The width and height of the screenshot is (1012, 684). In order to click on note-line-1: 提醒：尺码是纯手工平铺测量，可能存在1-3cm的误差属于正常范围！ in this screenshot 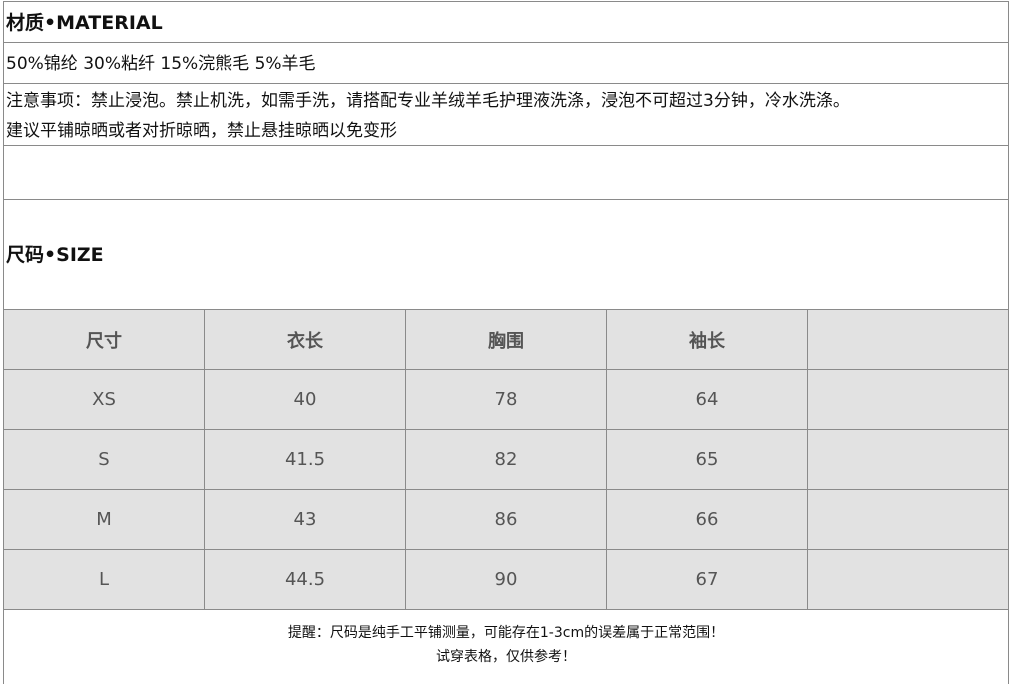, I will do `click(506, 633)`.